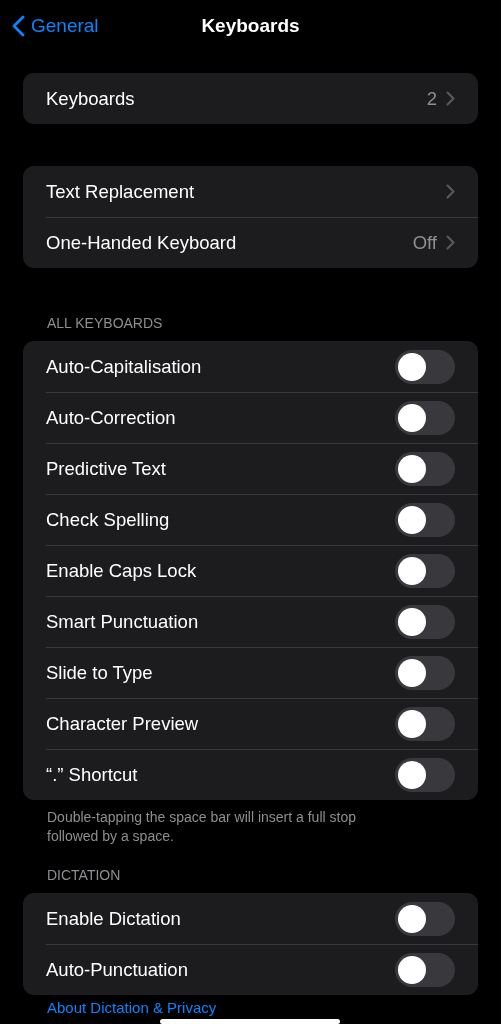 Image resolution: width=501 pixels, height=1024 pixels. Describe the element at coordinates (424, 242) in the screenshot. I see `row-value: Off` at that location.